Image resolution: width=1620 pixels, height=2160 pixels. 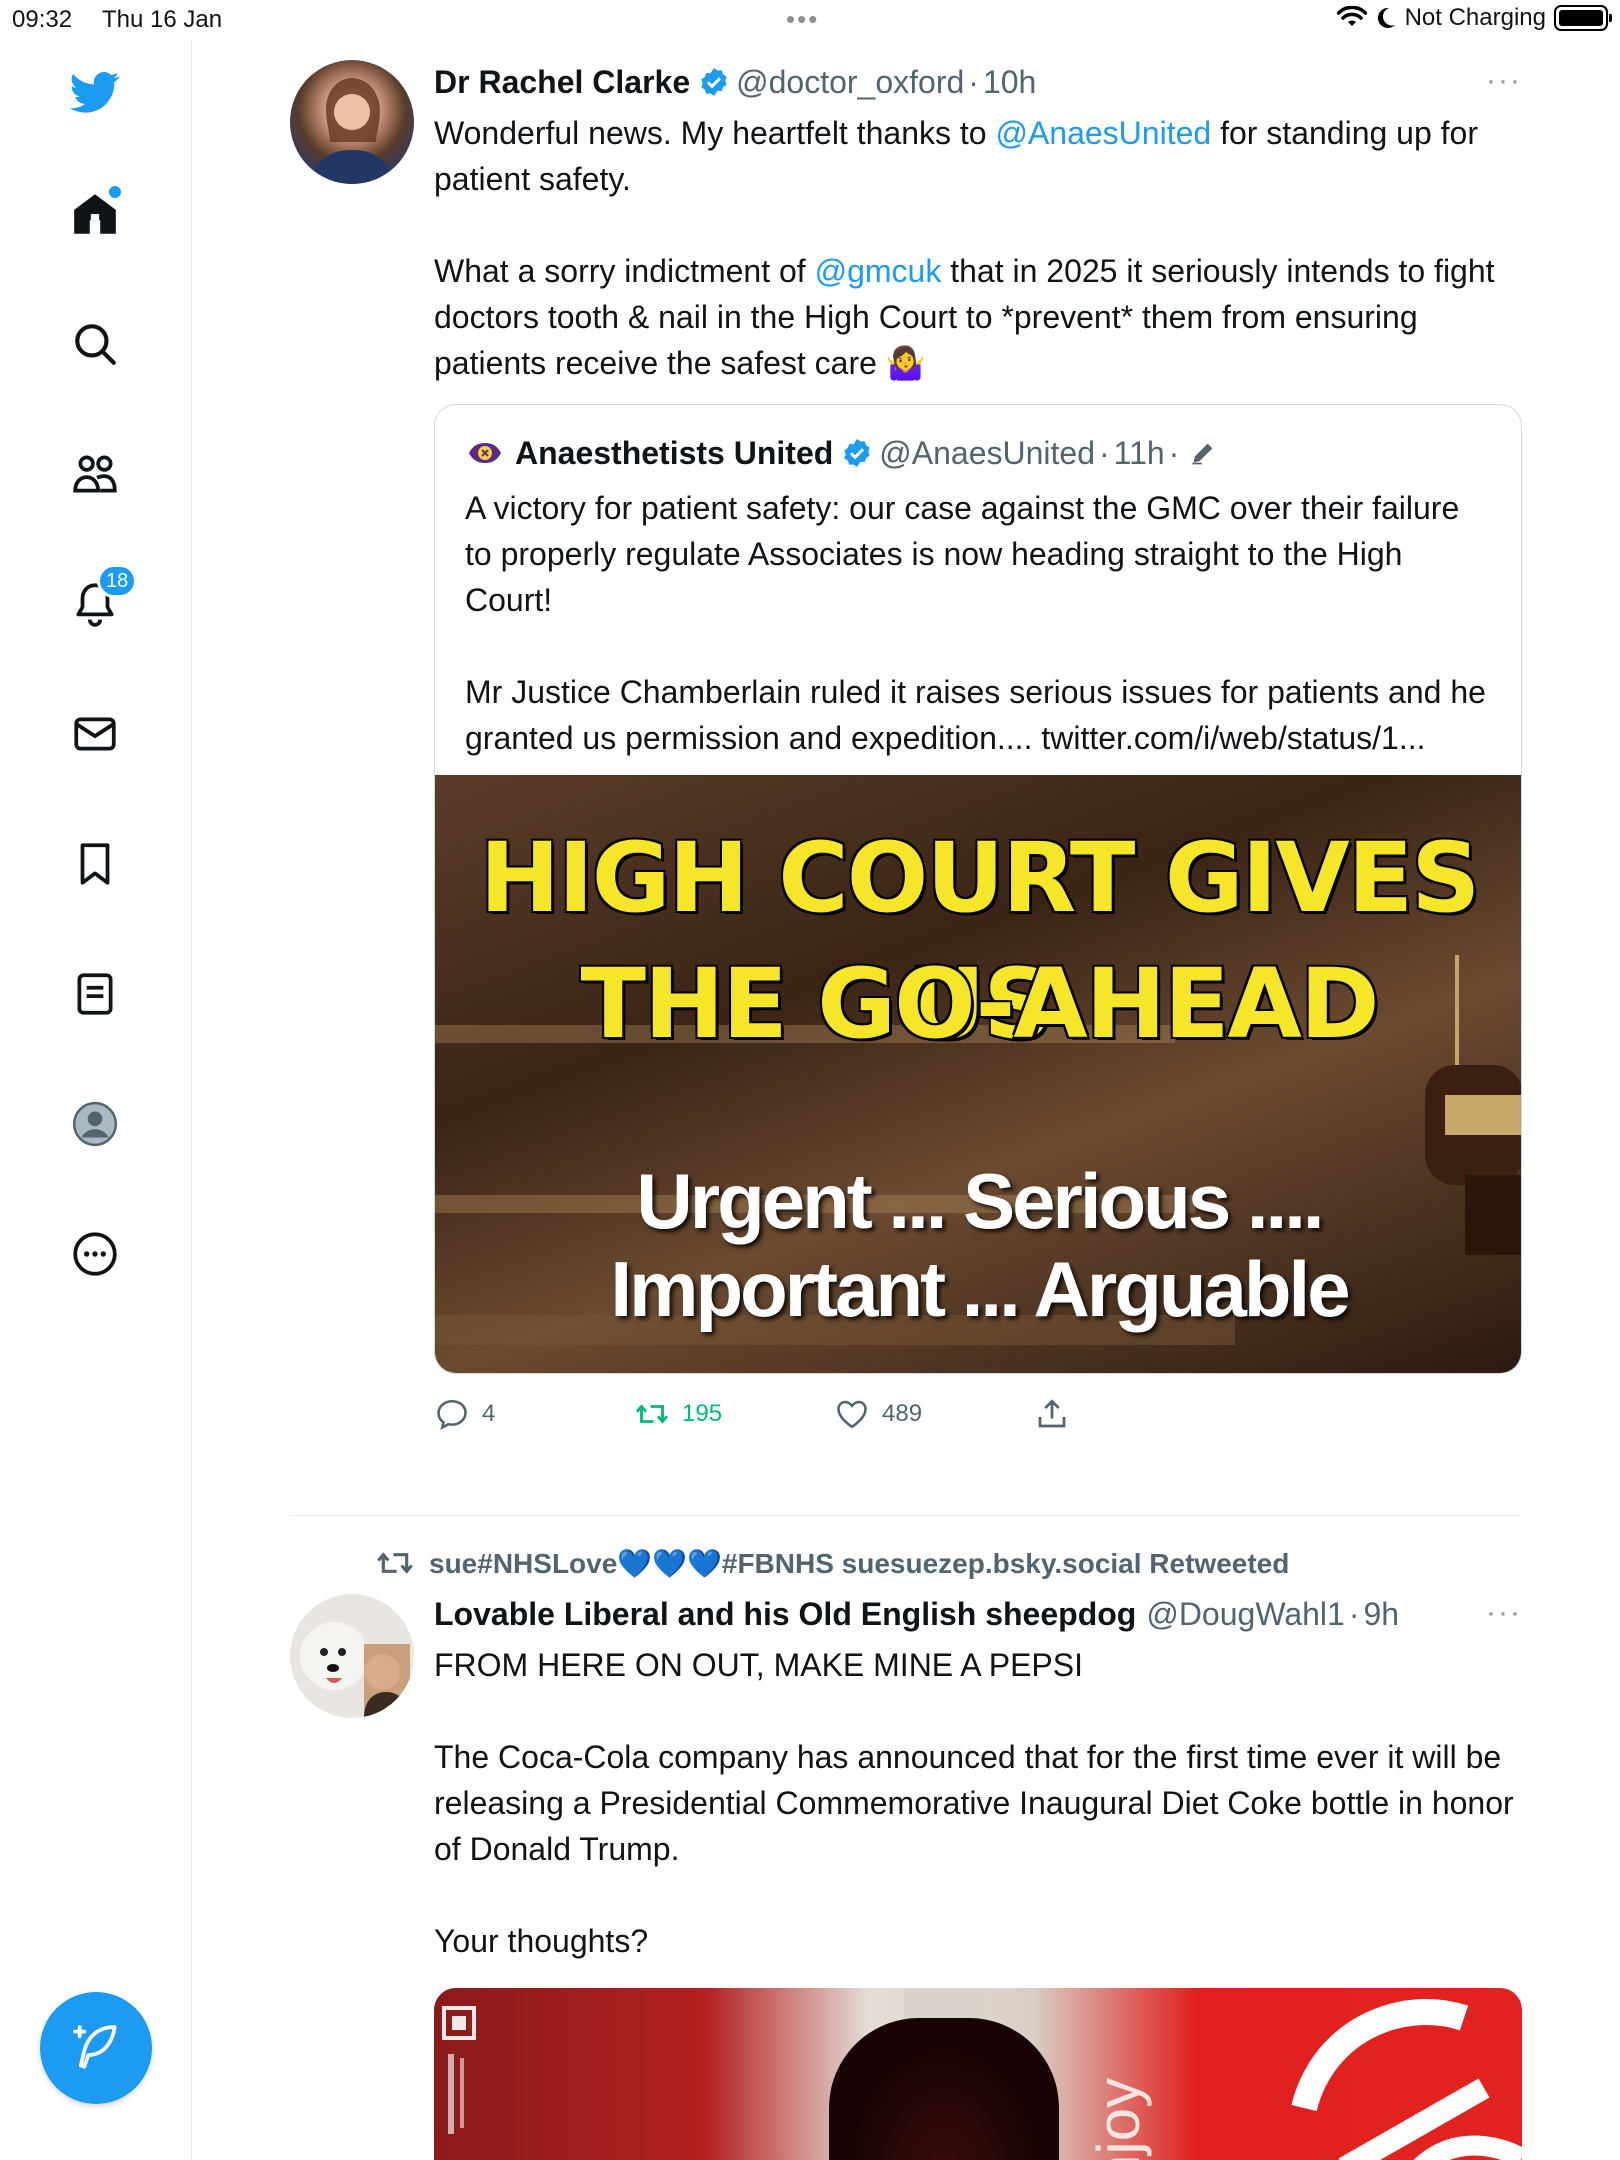 I want to click on do-not-disturb-moon-icon, so click(x=1386, y=17).